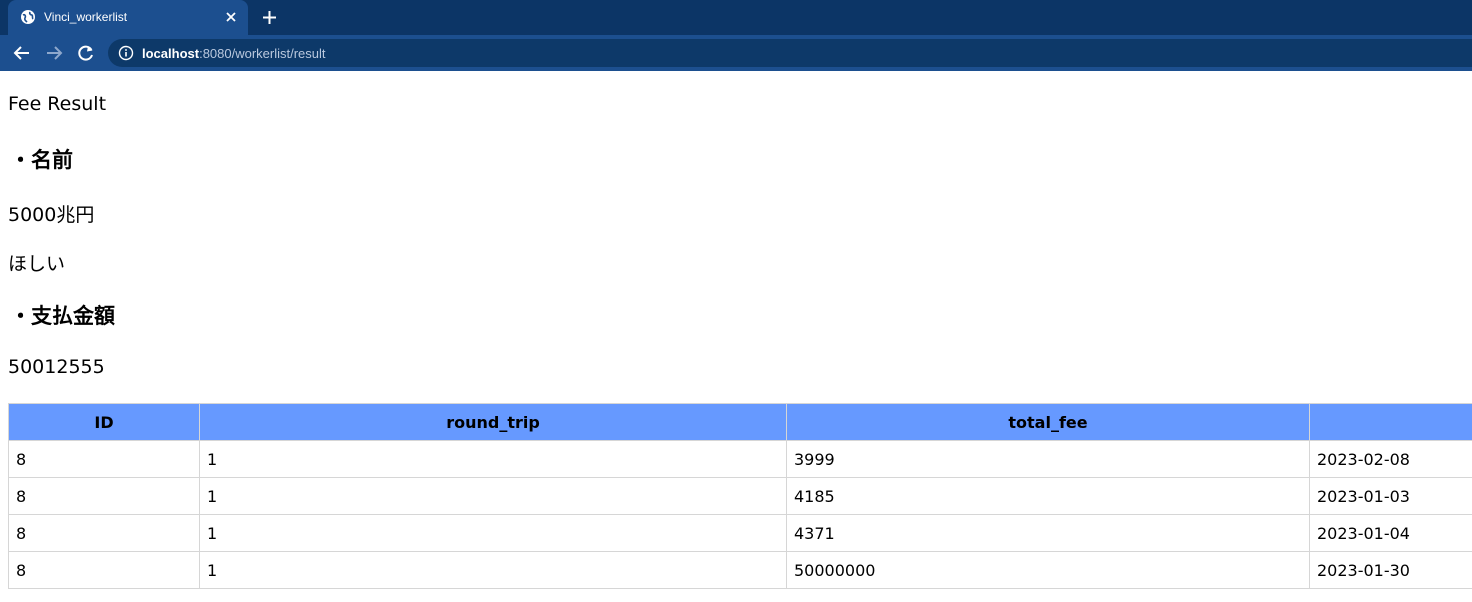 This screenshot has height=602, width=1472. What do you see at coordinates (37, 264) in the screenshot?
I see `name-note: ほしい` at bounding box center [37, 264].